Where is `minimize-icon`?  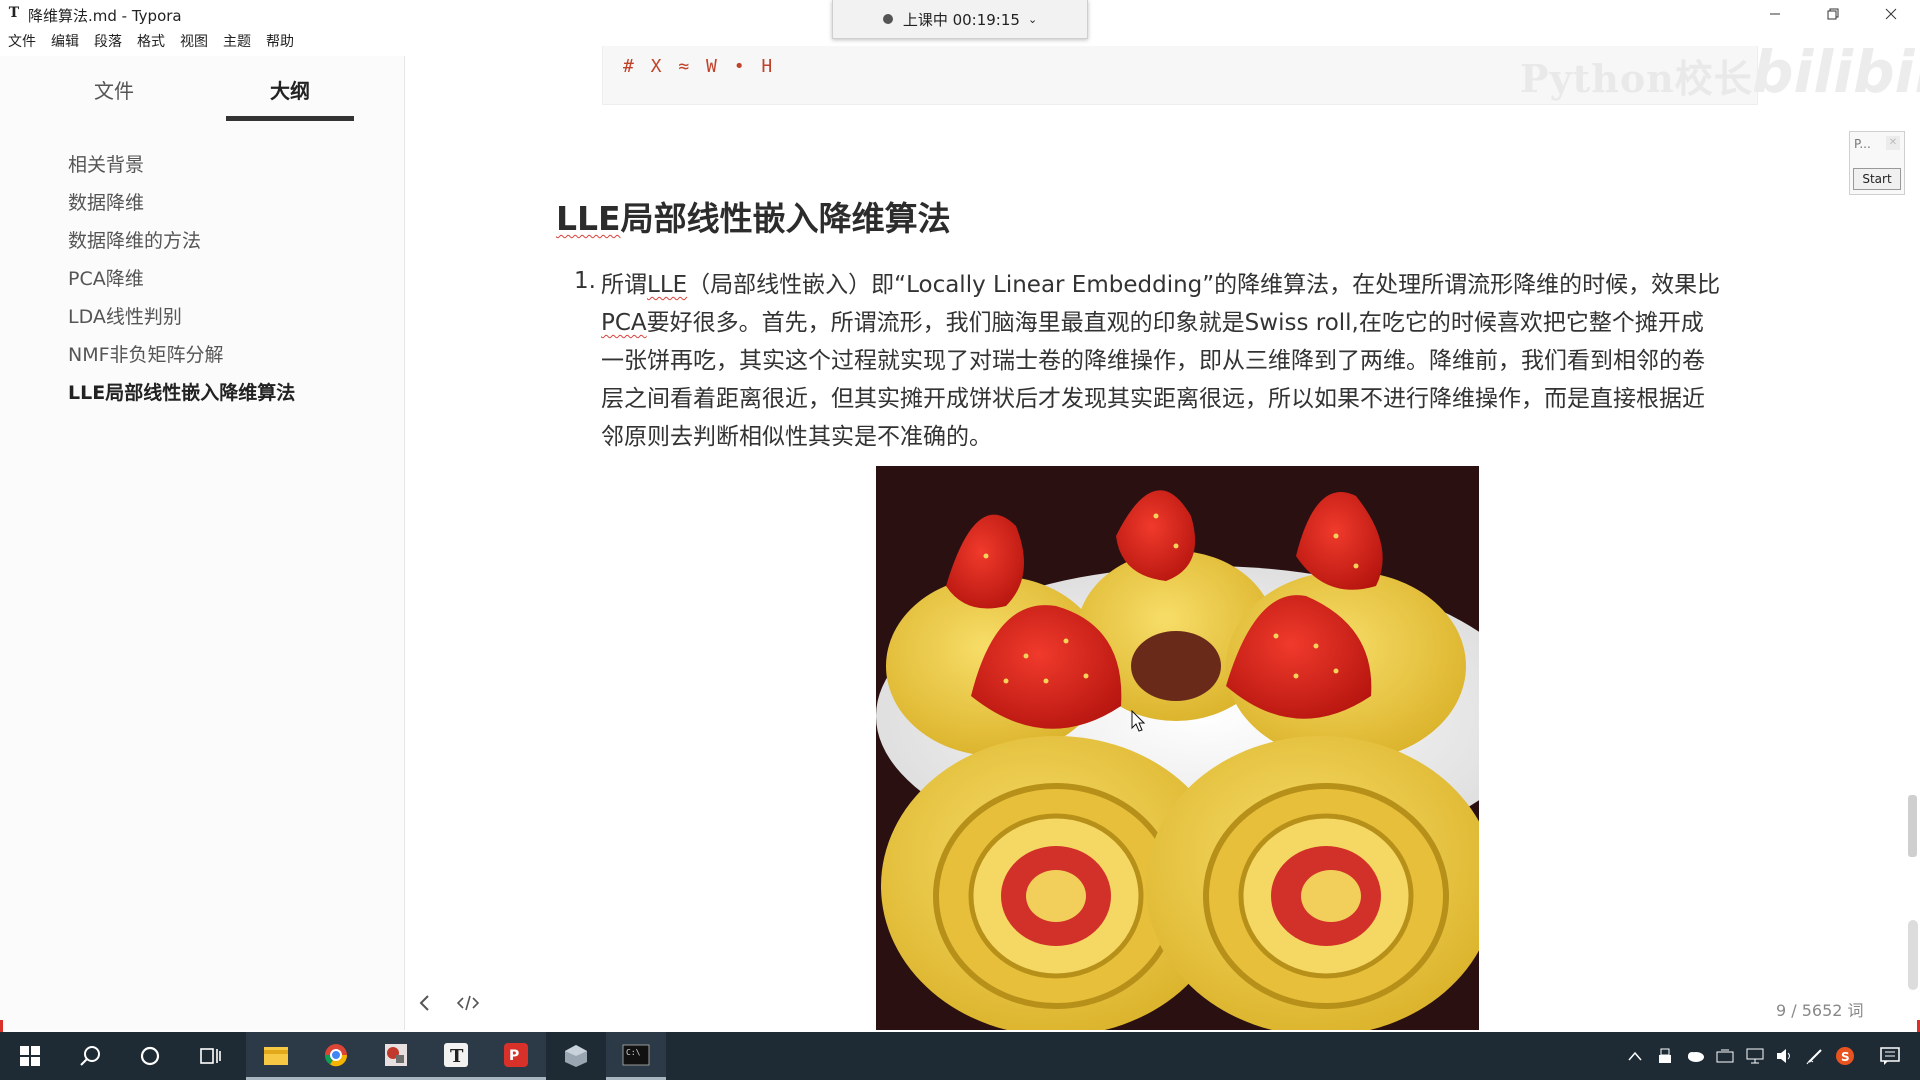 minimize-icon is located at coordinates (1775, 14).